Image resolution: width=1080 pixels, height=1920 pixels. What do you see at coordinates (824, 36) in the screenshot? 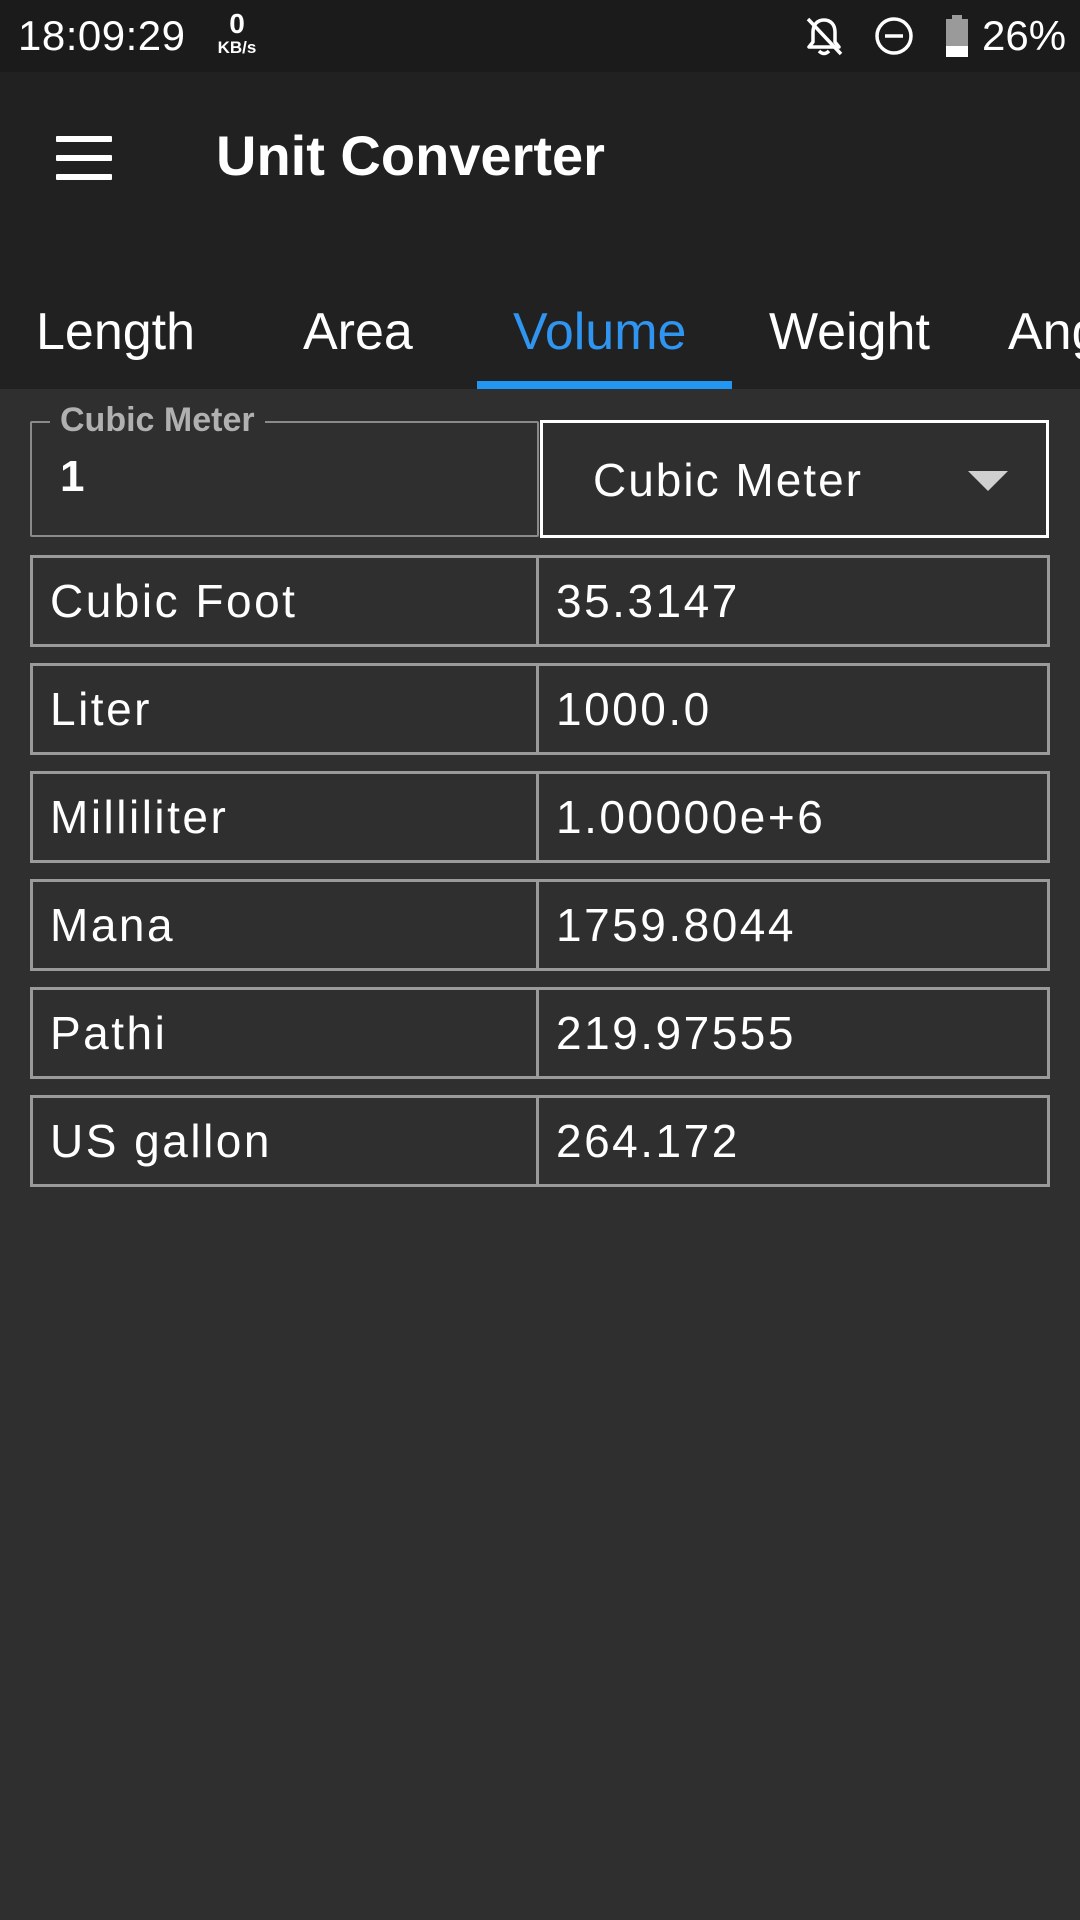
I see `bell-off-icon` at bounding box center [824, 36].